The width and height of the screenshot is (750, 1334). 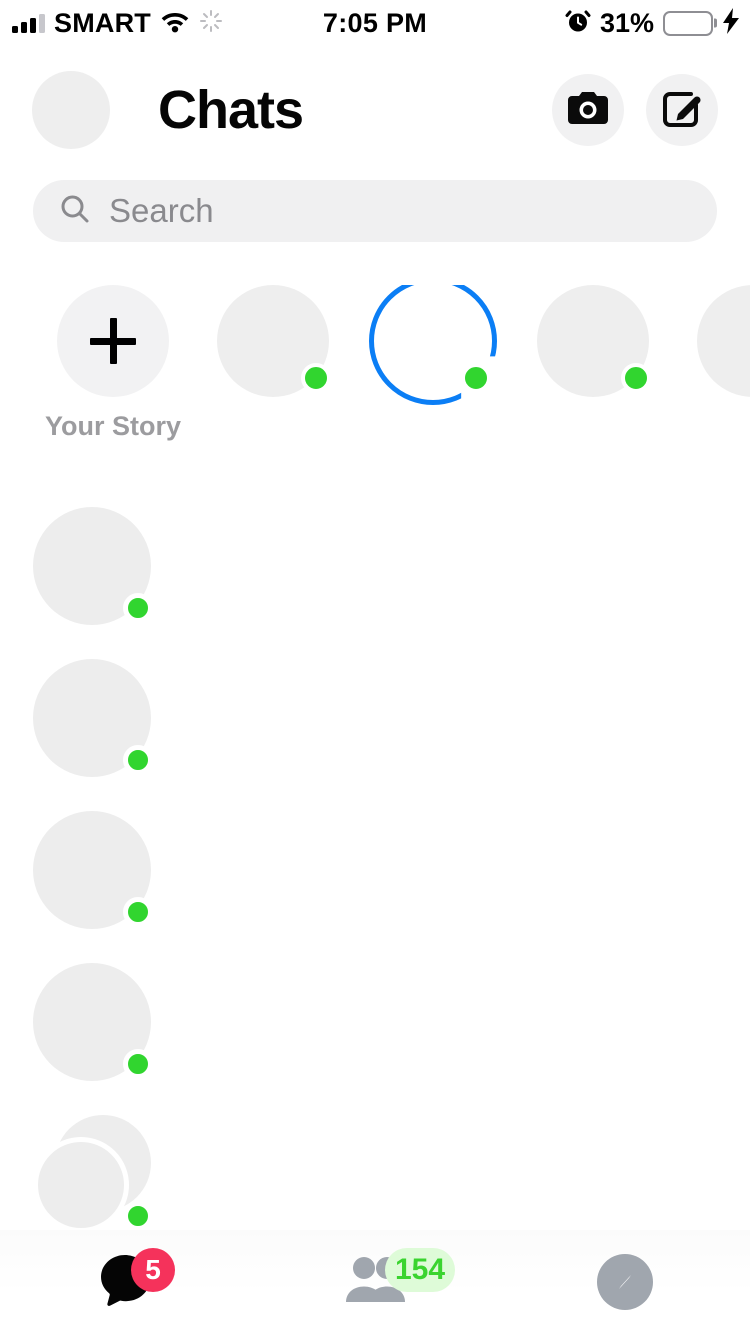 I want to click on tab-chats: 5, so click(x=125, y=1282).